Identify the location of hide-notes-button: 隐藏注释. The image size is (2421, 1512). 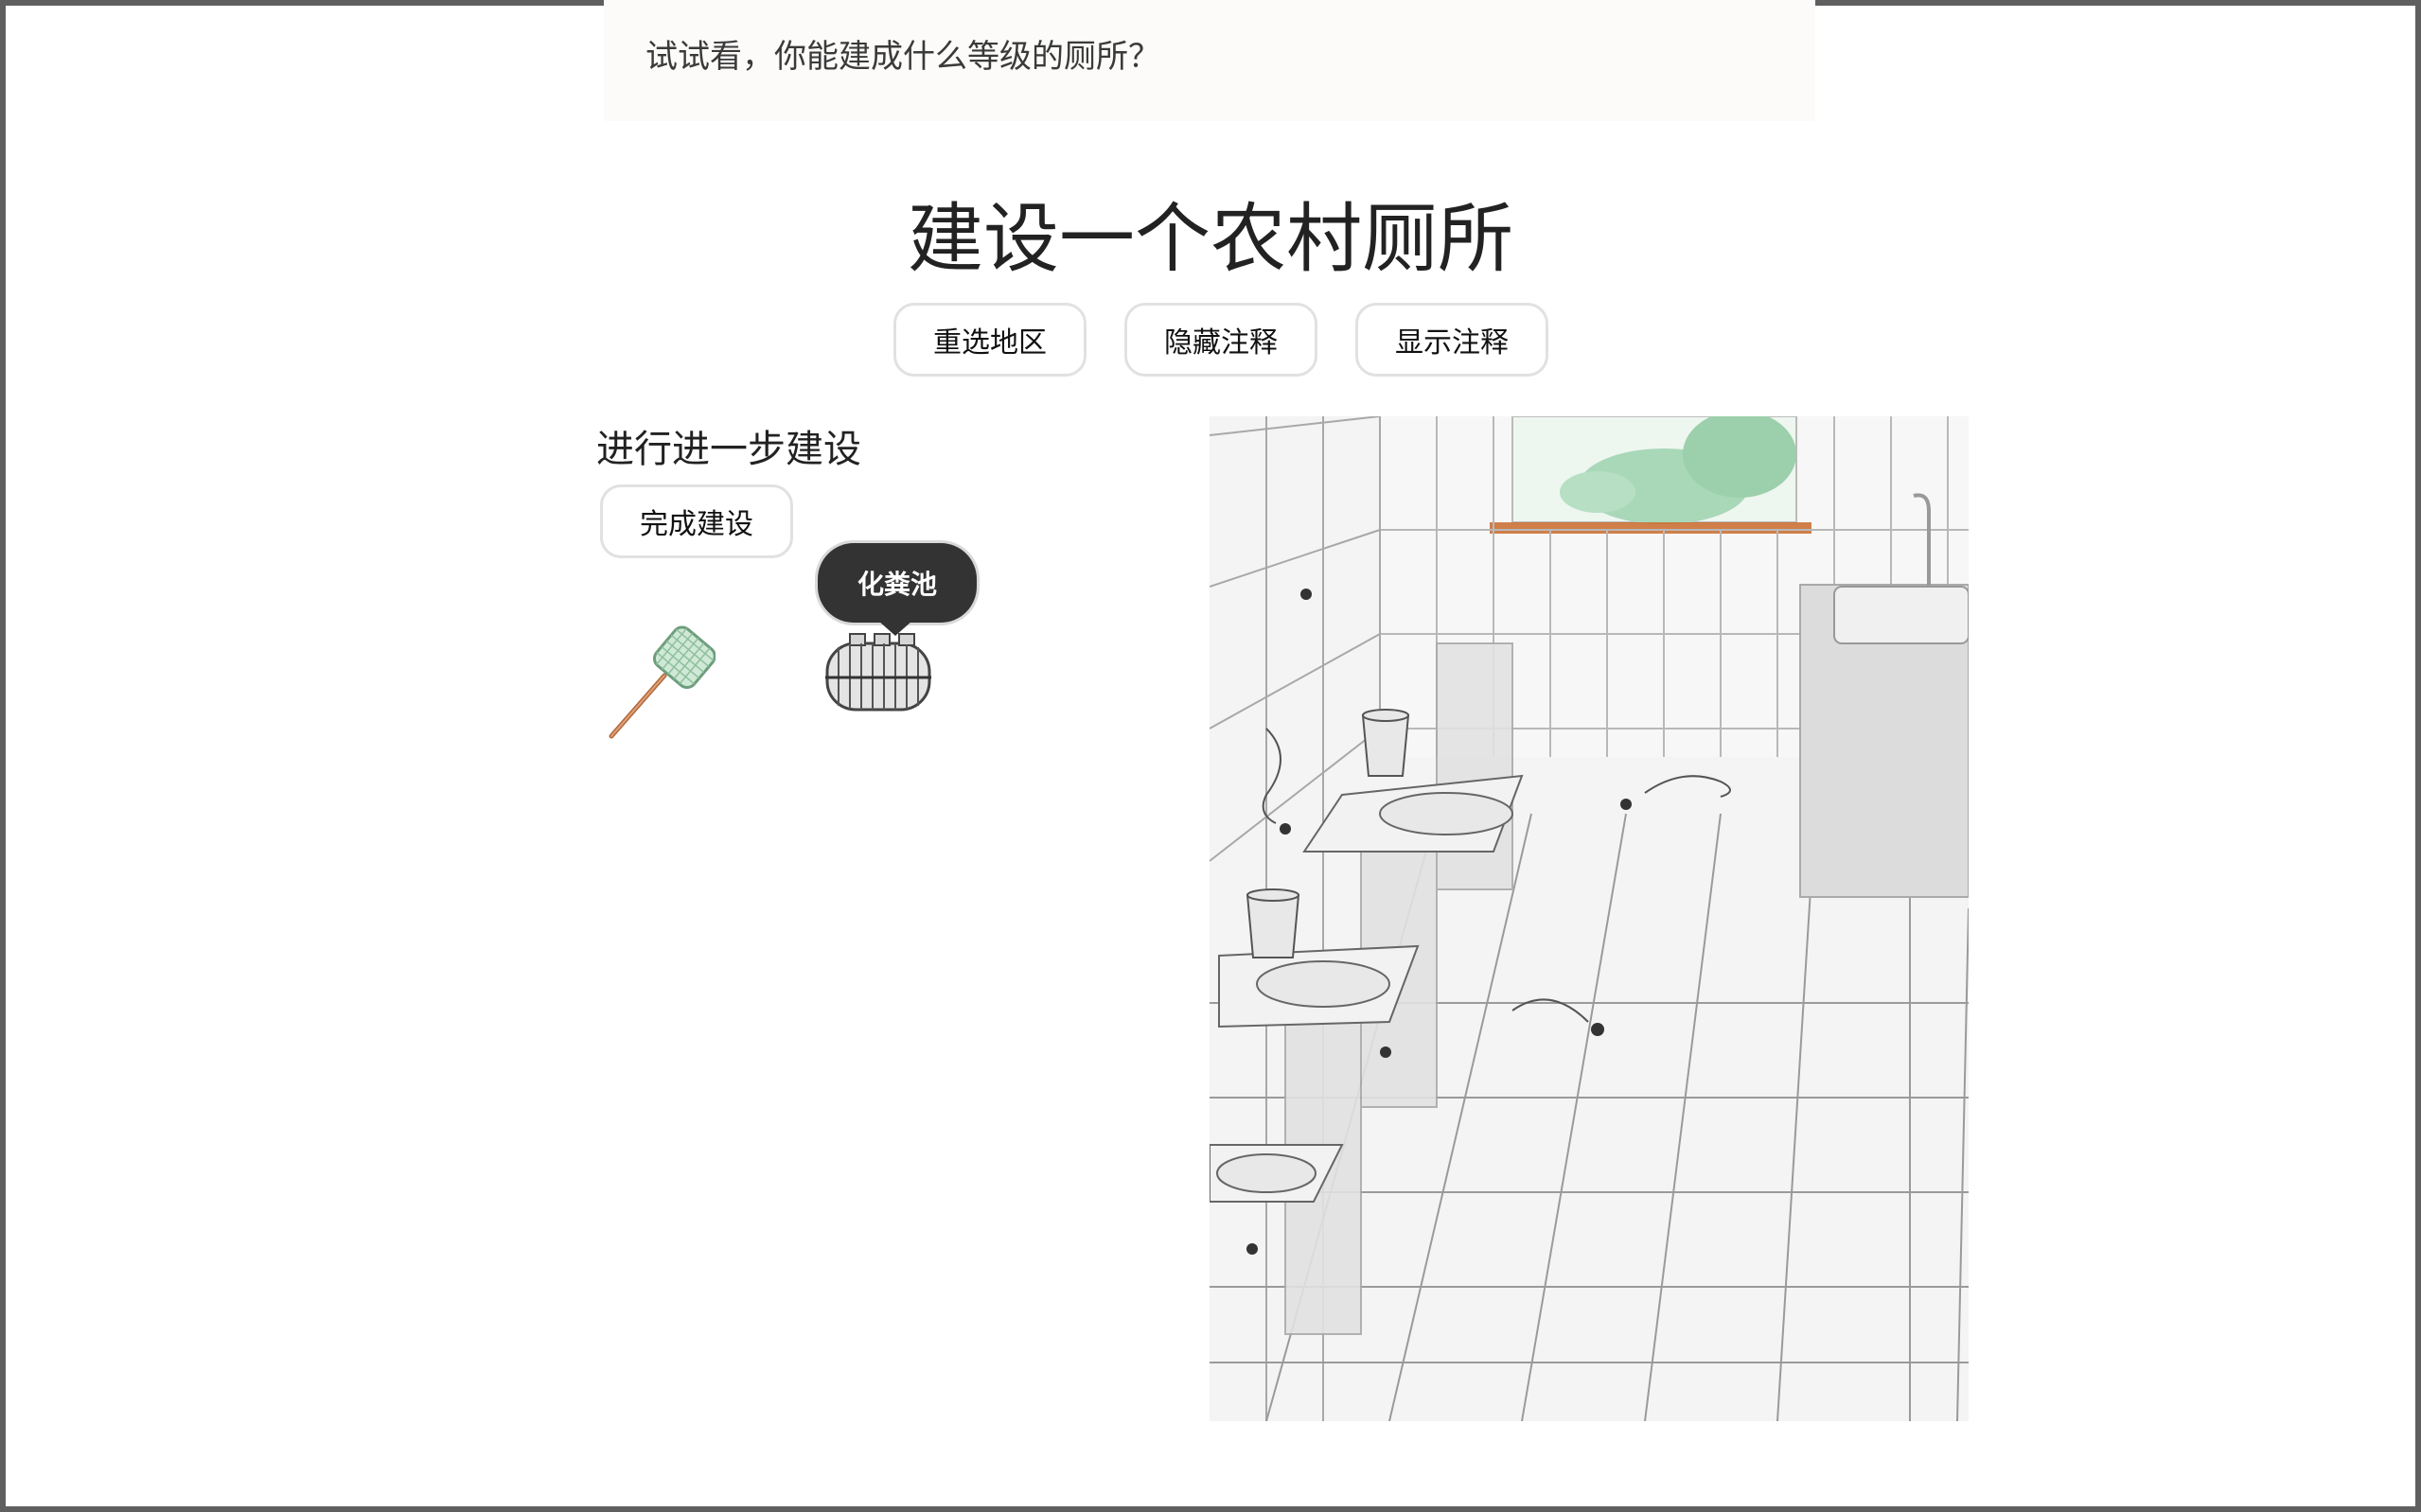
(1220, 340).